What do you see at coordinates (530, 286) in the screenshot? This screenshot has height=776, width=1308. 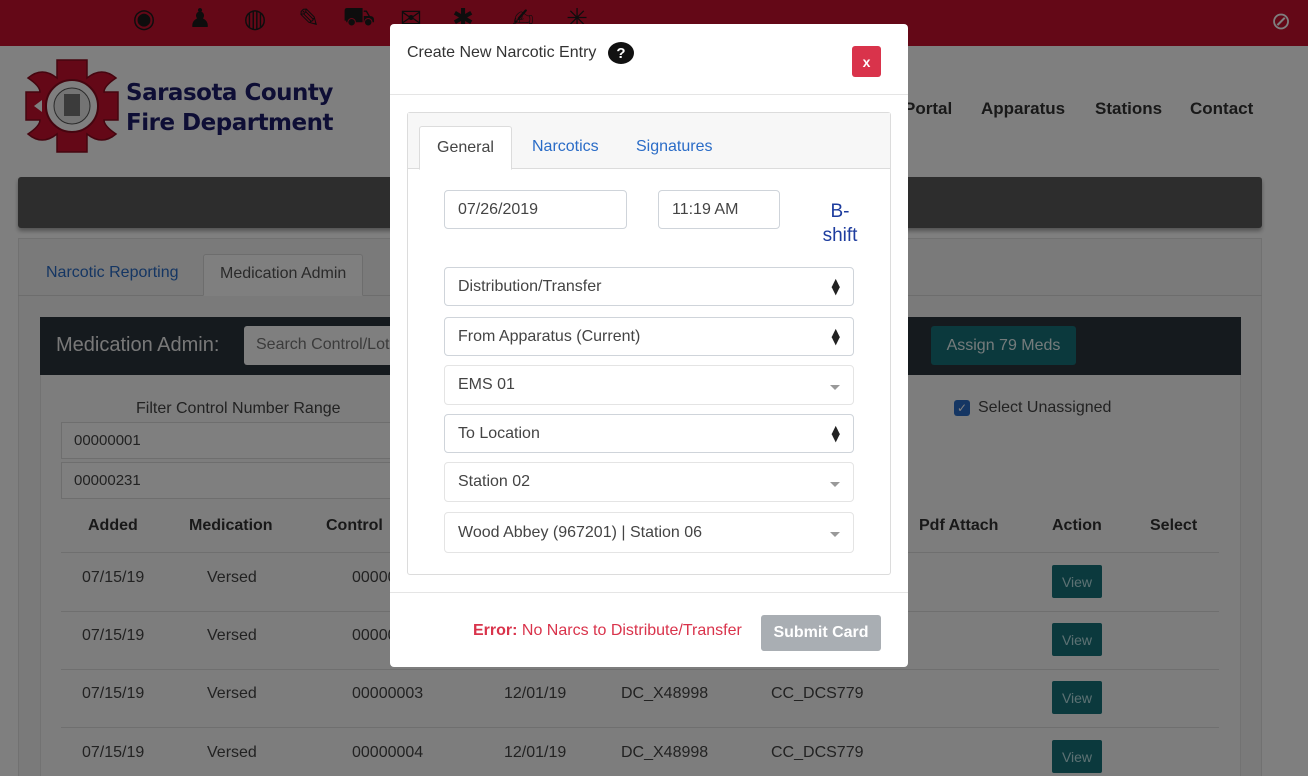 I see `entry-type-value: Distribution/Transfer` at bounding box center [530, 286].